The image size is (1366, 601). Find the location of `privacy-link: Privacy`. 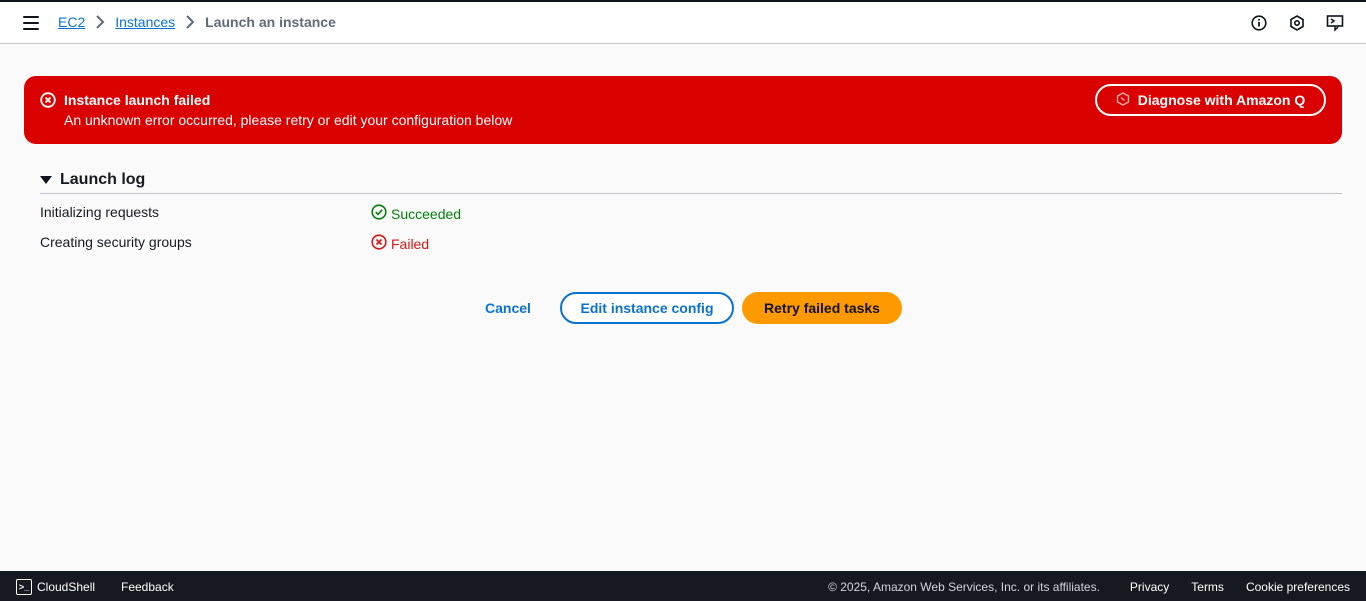

privacy-link: Privacy is located at coordinates (1149, 587).